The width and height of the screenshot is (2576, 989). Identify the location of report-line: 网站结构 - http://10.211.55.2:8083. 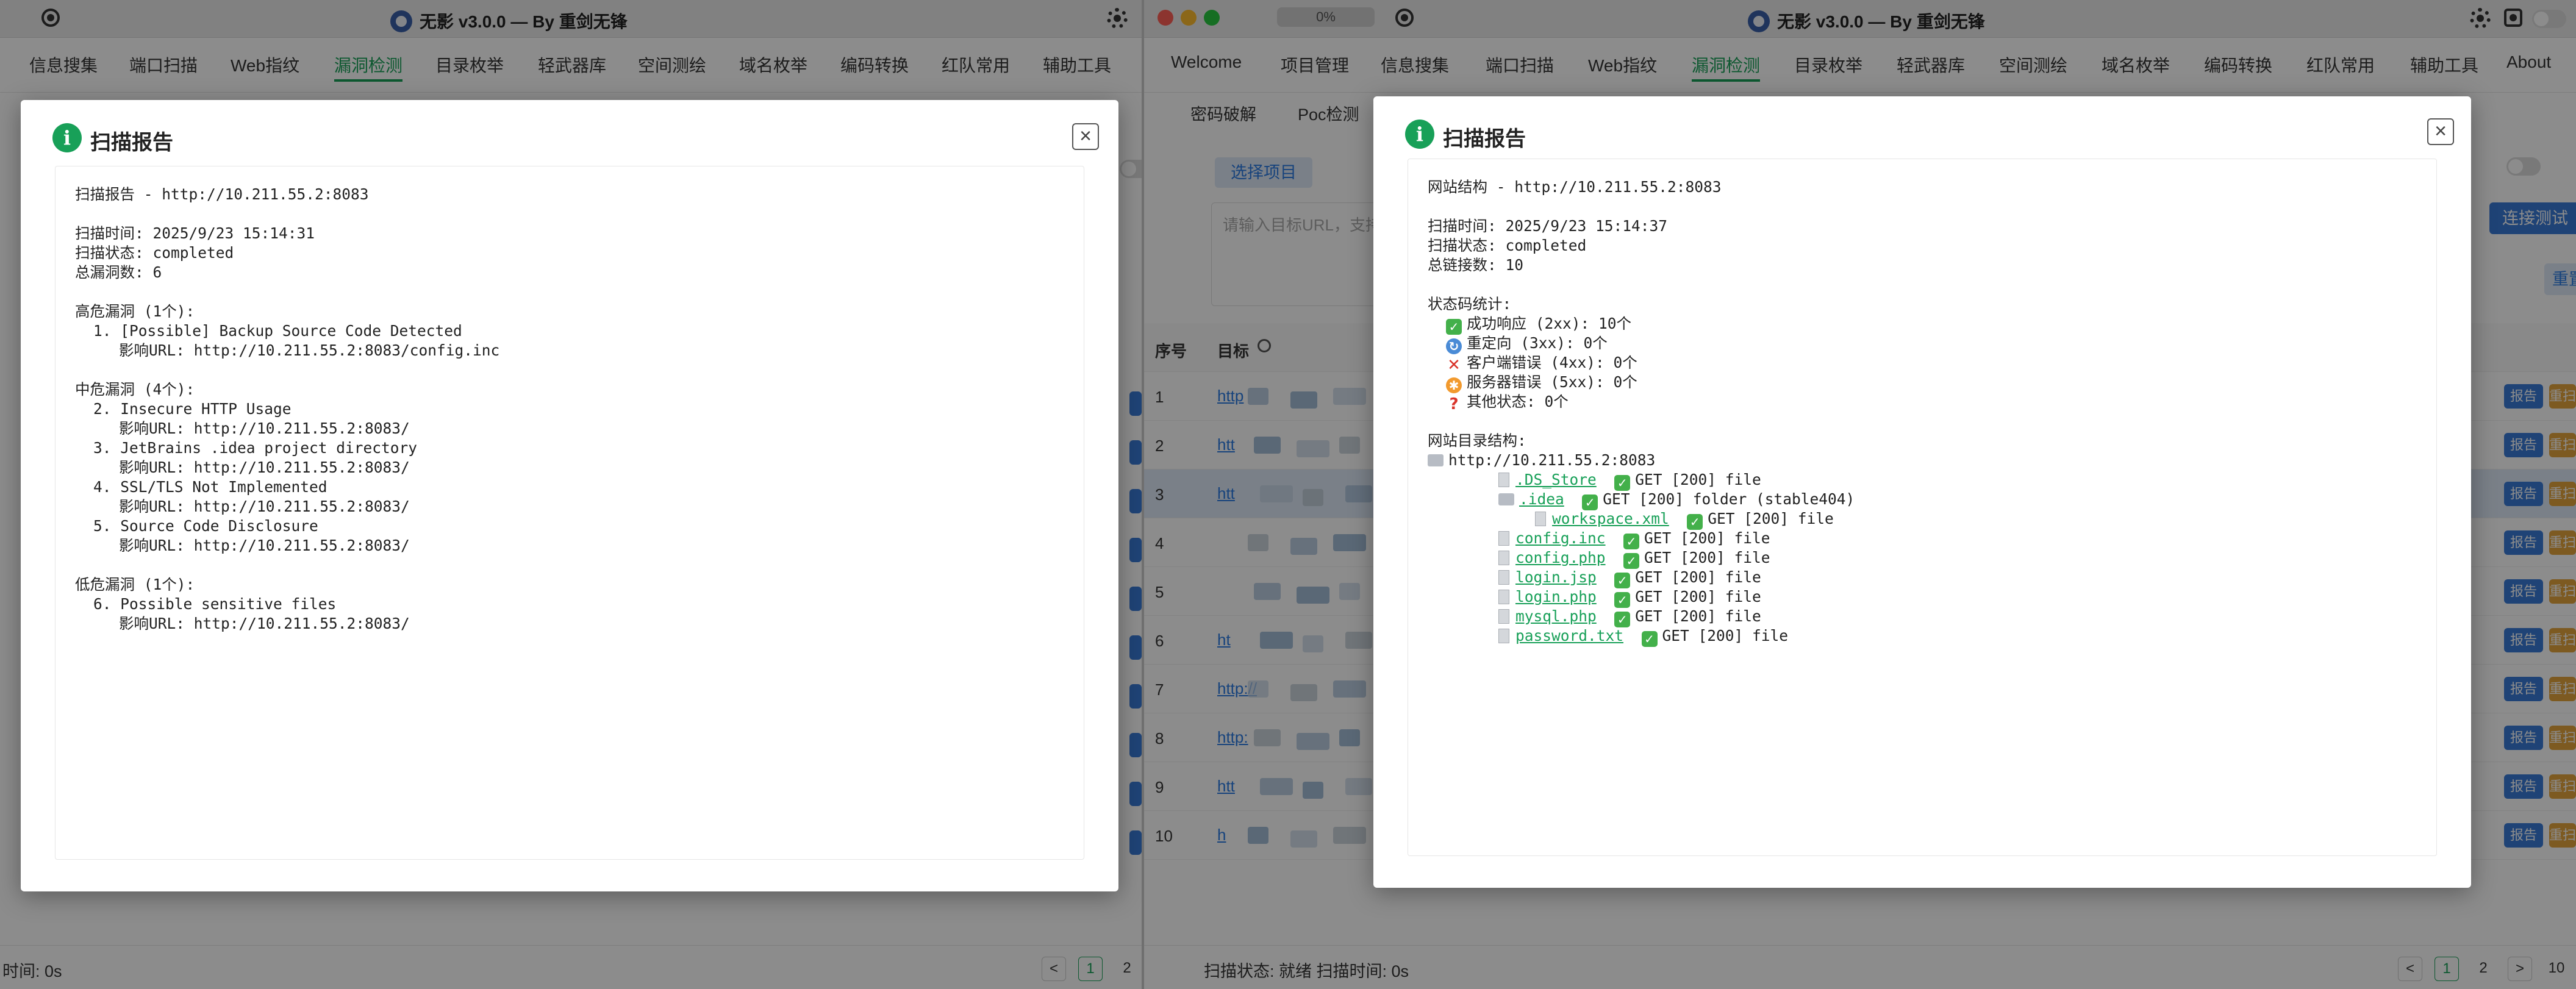
(1575, 187).